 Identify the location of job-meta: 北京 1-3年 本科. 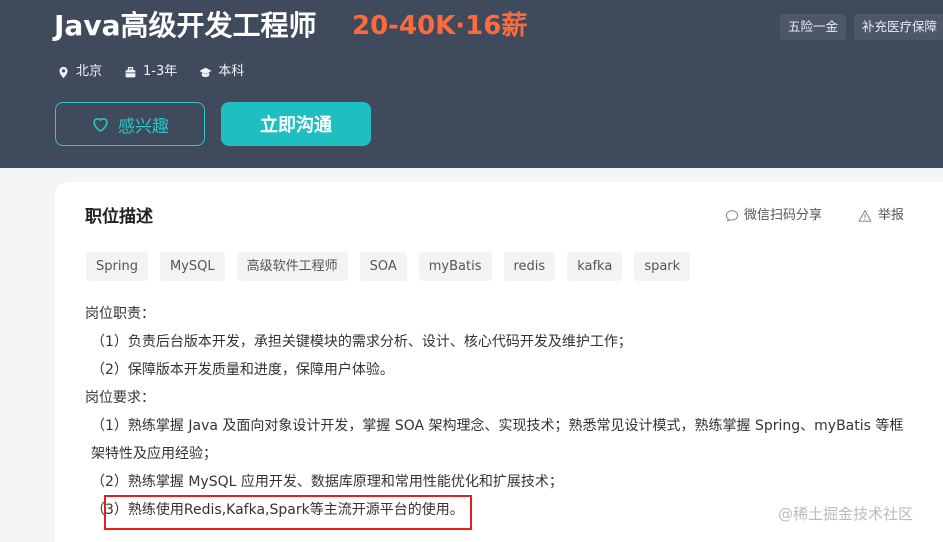
(150, 72).